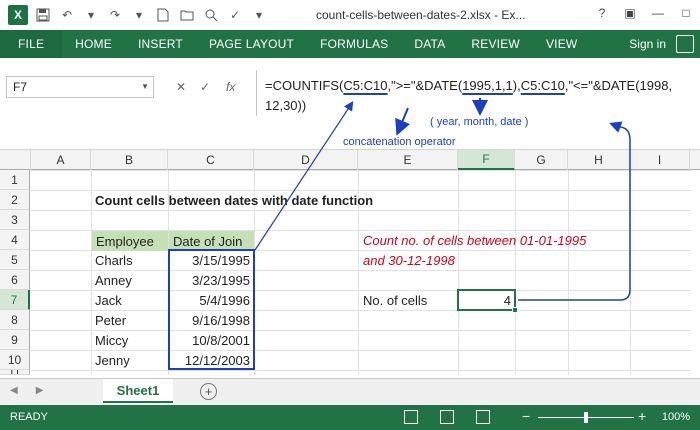 The height and width of the screenshot is (430, 700). Describe the element at coordinates (586, 417) in the screenshot. I see `zoom-slider-thumb` at that location.